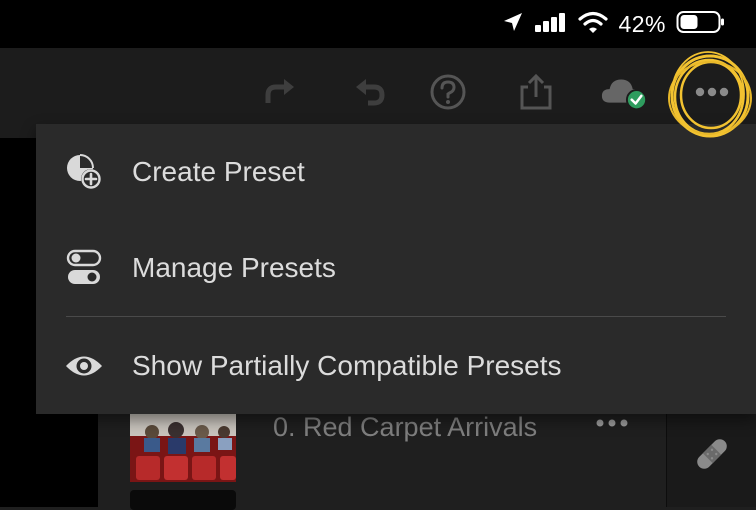 This screenshot has width=756, height=510. I want to click on cloud-synced-icon, so click(625, 92).